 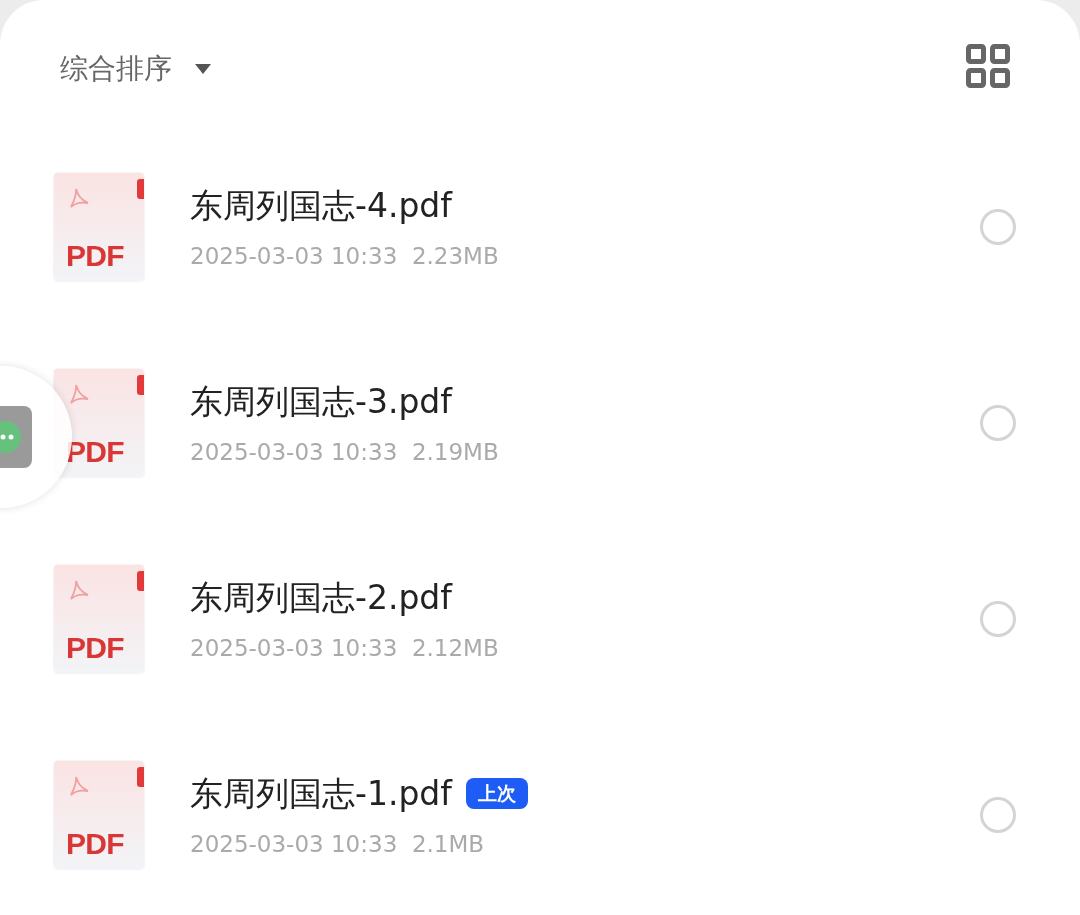 I want to click on last-opened-badge: 上次, so click(x=496, y=794).